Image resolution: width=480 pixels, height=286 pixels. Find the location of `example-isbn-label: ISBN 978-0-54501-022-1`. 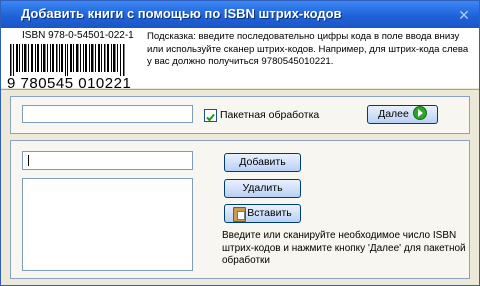

example-isbn-label: ISBN 978-0-54501-022-1 is located at coordinates (78, 35).